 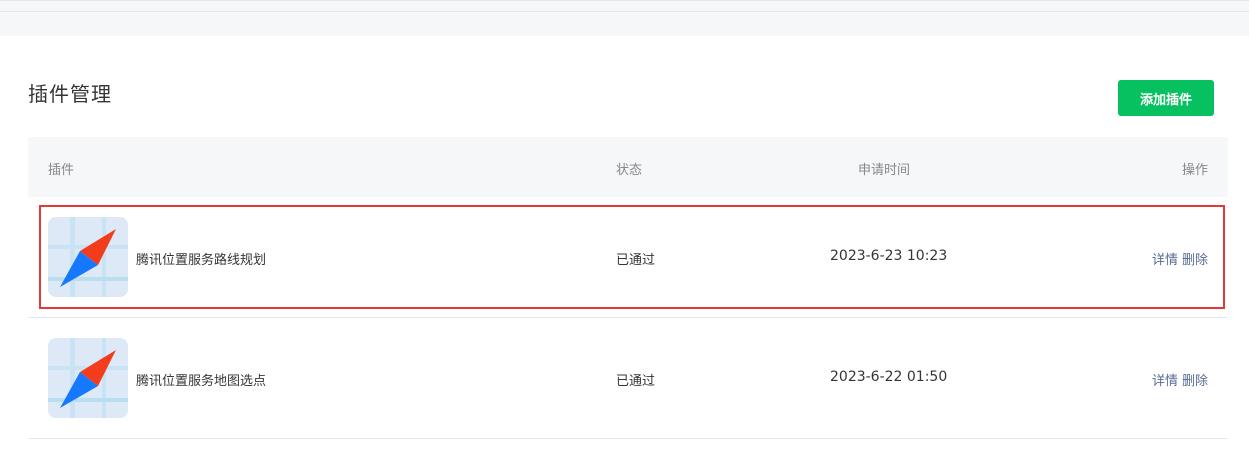 I want to click on apply-time: 2023-6-23 10:23, so click(x=889, y=256).